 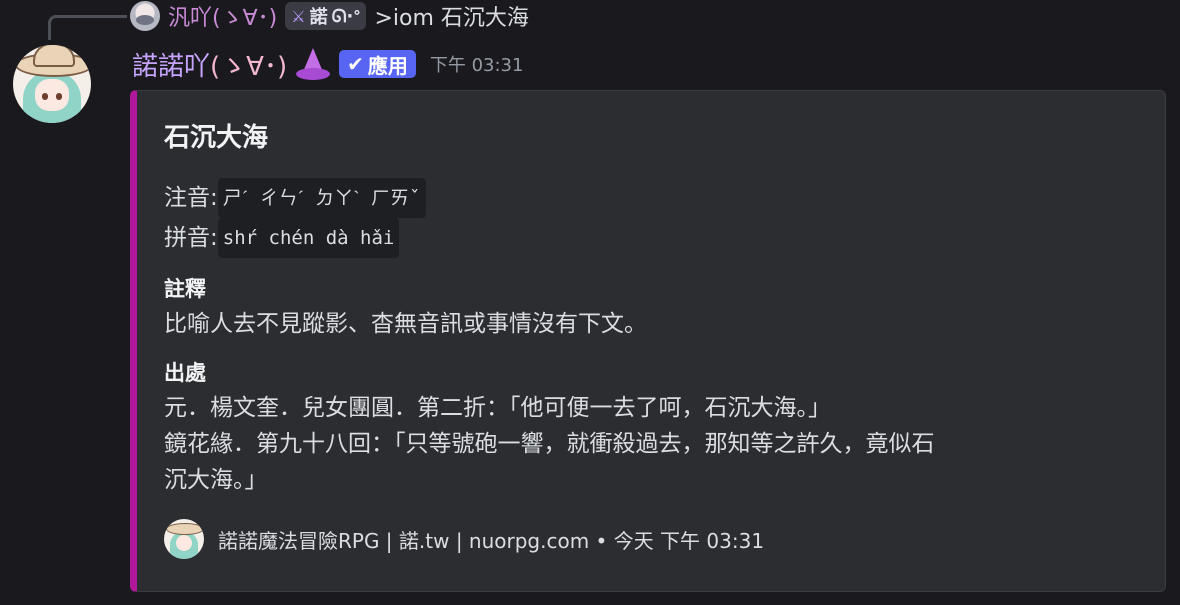 I want to click on avatar-face, so click(x=52, y=95).